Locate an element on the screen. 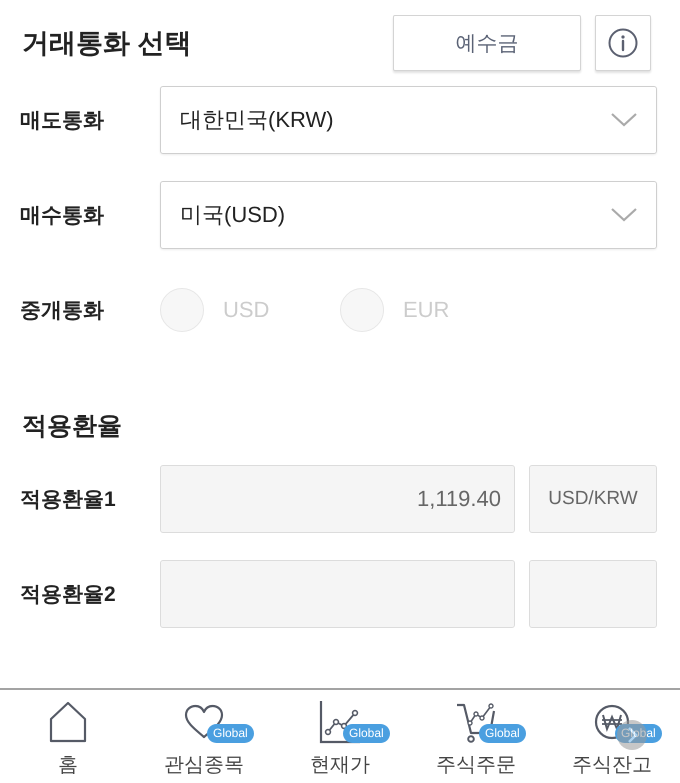  deposit-button: 예수금 is located at coordinates (487, 43).